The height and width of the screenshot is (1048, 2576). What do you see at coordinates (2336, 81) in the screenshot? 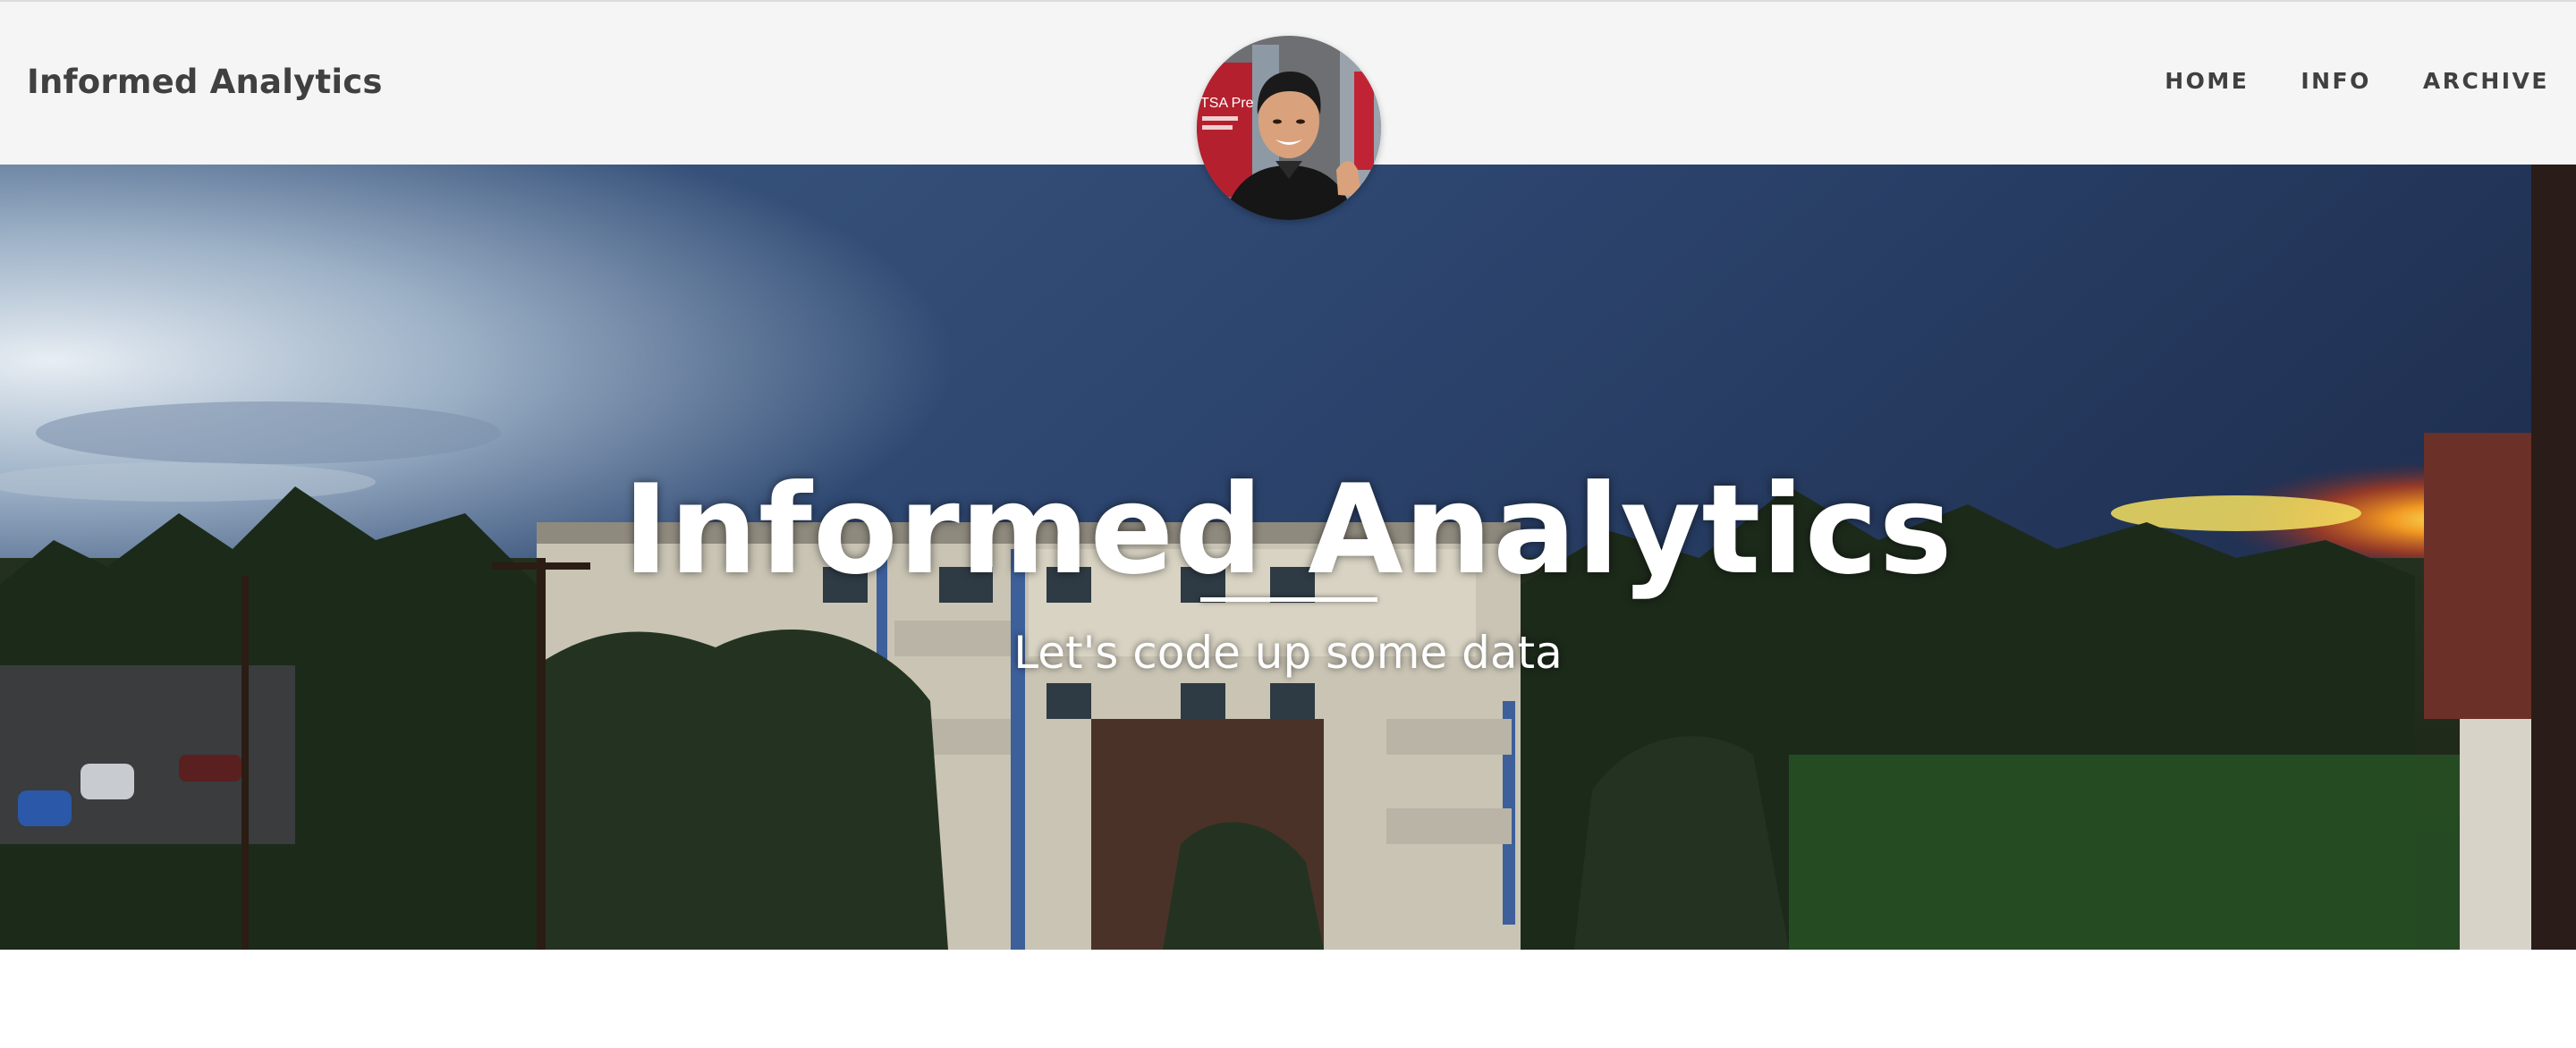
I see `nav-info-link: INFO` at bounding box center [2336, 81].